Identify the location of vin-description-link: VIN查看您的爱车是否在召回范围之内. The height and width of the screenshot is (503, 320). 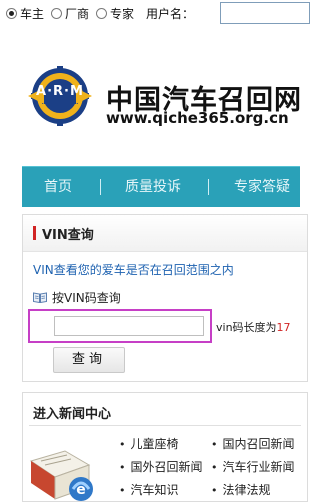
(133, 269).